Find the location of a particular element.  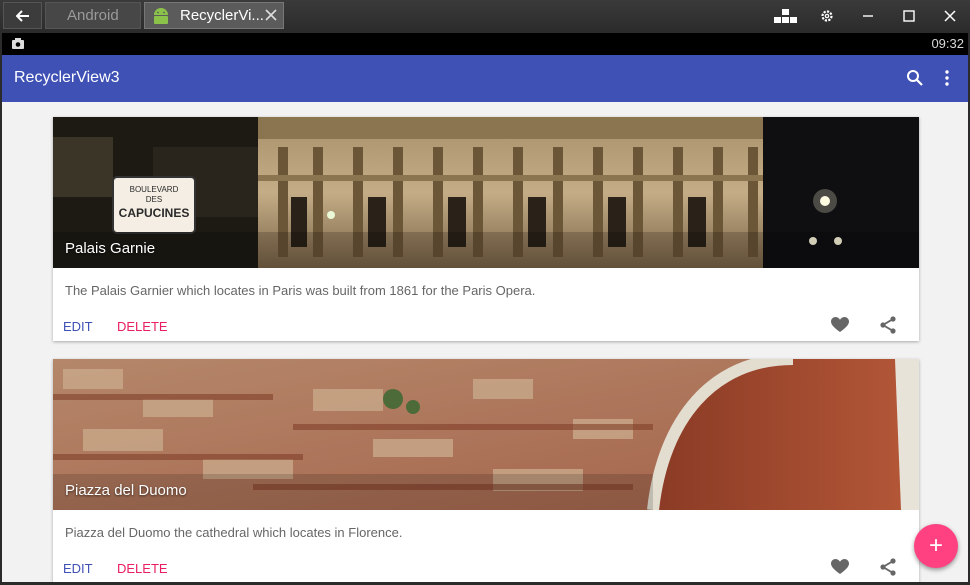

window-close-button is located at coordinates (949, 15).